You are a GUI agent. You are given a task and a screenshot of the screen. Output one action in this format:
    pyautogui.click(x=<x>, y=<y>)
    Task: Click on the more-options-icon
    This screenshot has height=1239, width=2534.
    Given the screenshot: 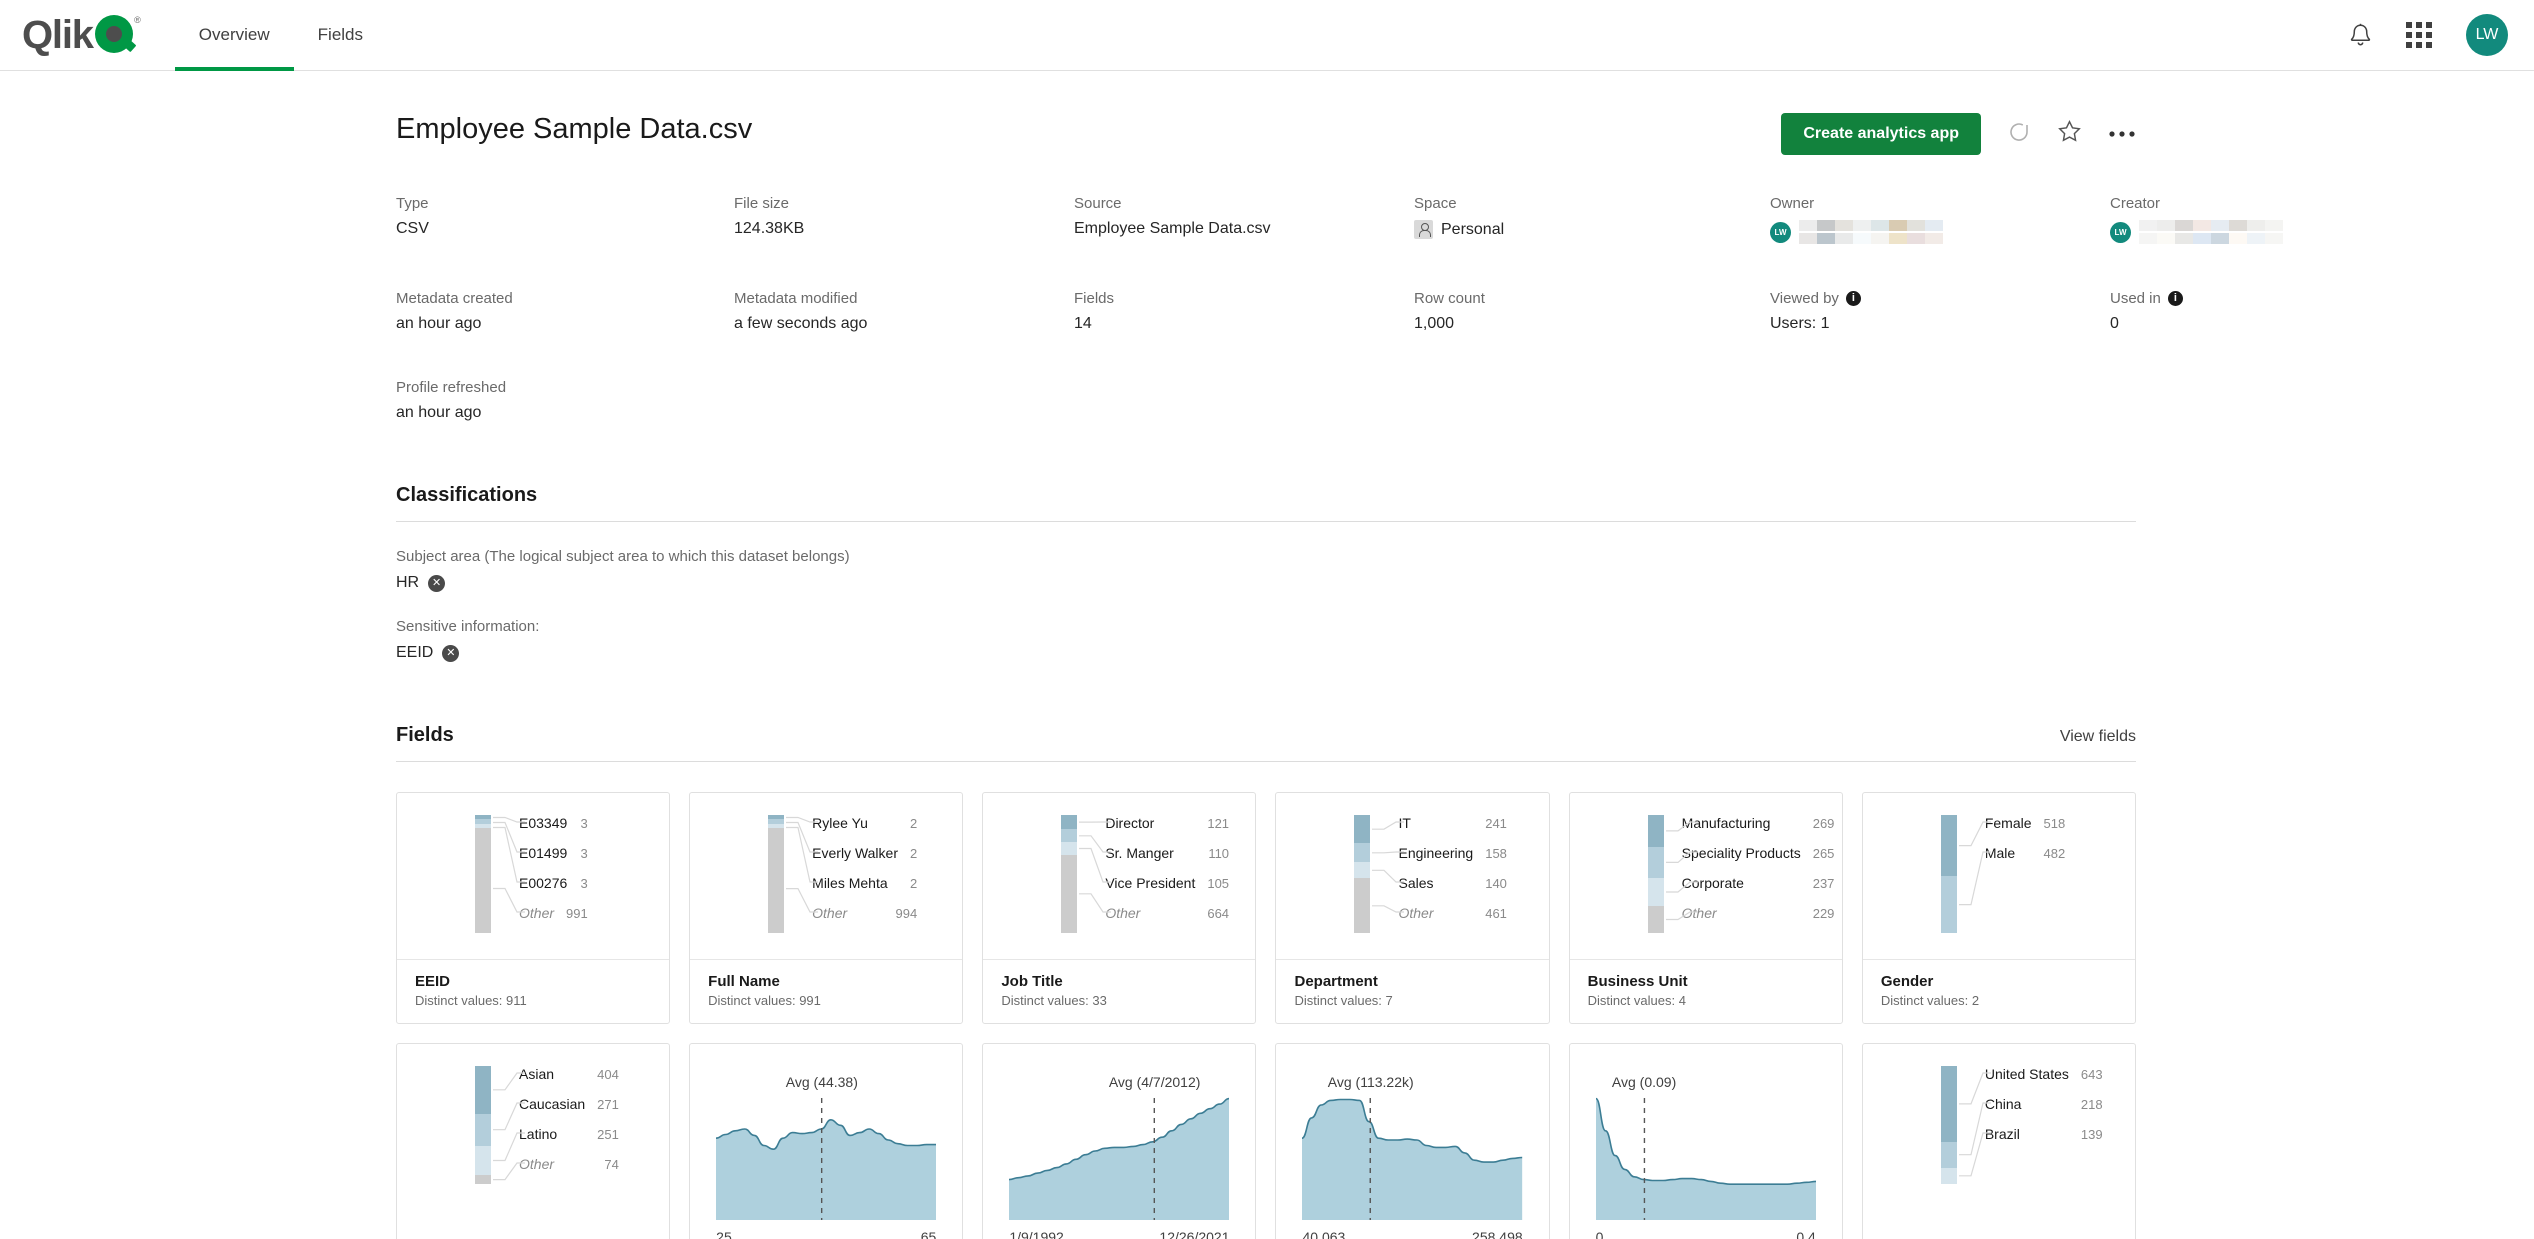 What is the action you would take?
    pyautogui.click(x=2122, y=134)
    